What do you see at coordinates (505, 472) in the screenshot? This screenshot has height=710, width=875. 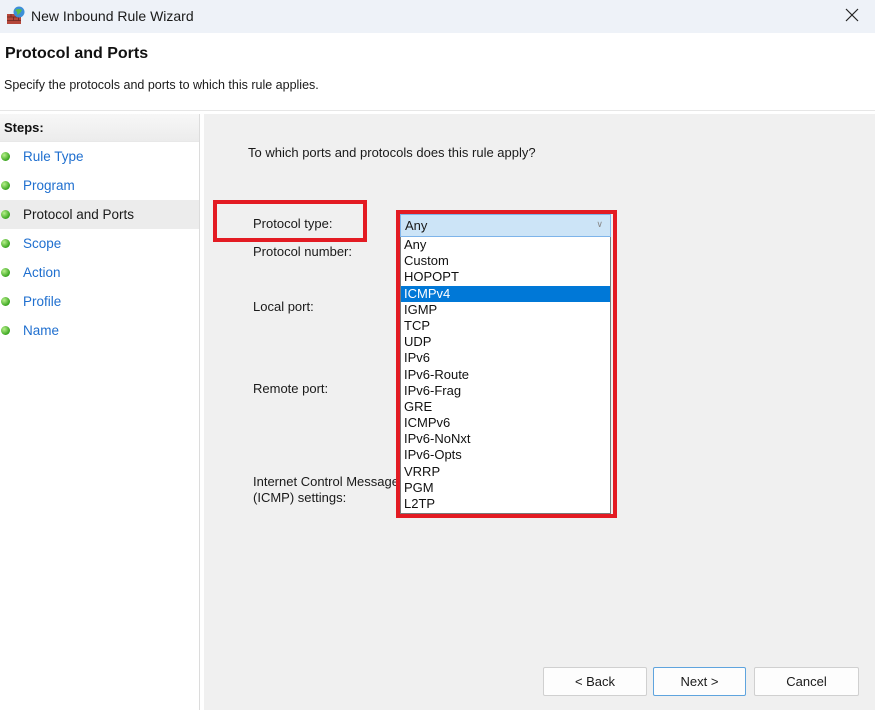 I see `protocol-option-vrrp: VRRP` at bounding box center [505, 472].